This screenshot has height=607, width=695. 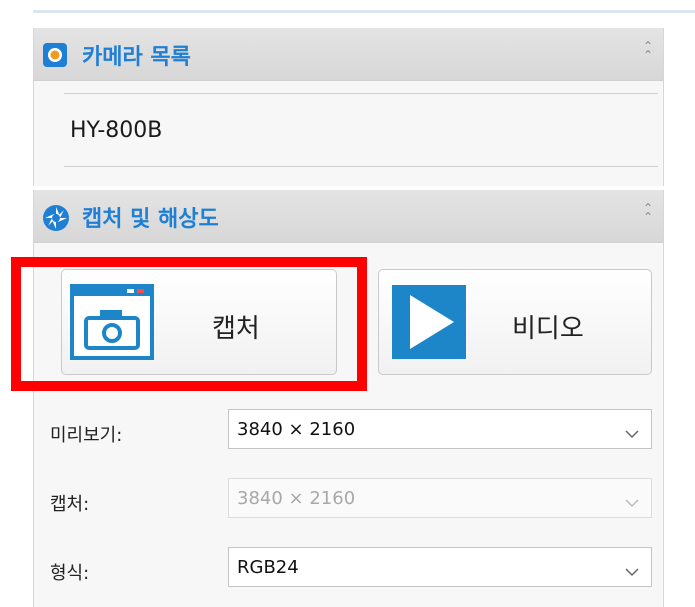 What do you see at coordinates (236, 329) in the screenshot?
I see `capture-button-label: 캡처` at bounding box center [236, 329].